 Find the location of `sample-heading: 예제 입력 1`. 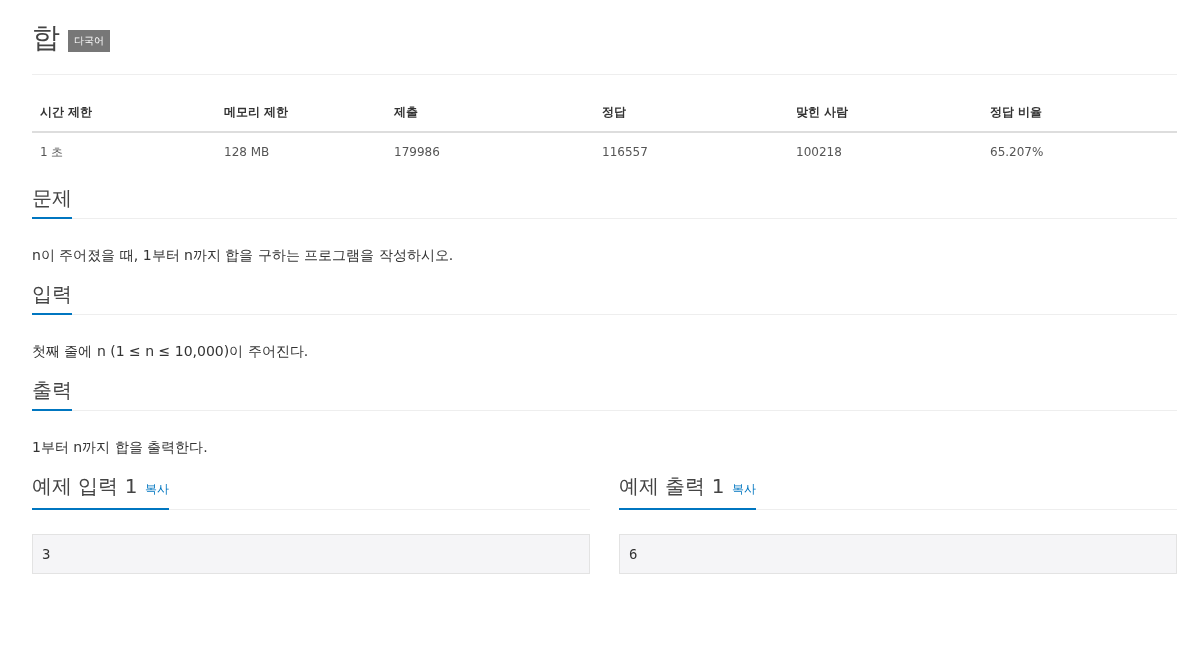

sample-heading: 예제 입력 1 is located at coordinates (85, 486).